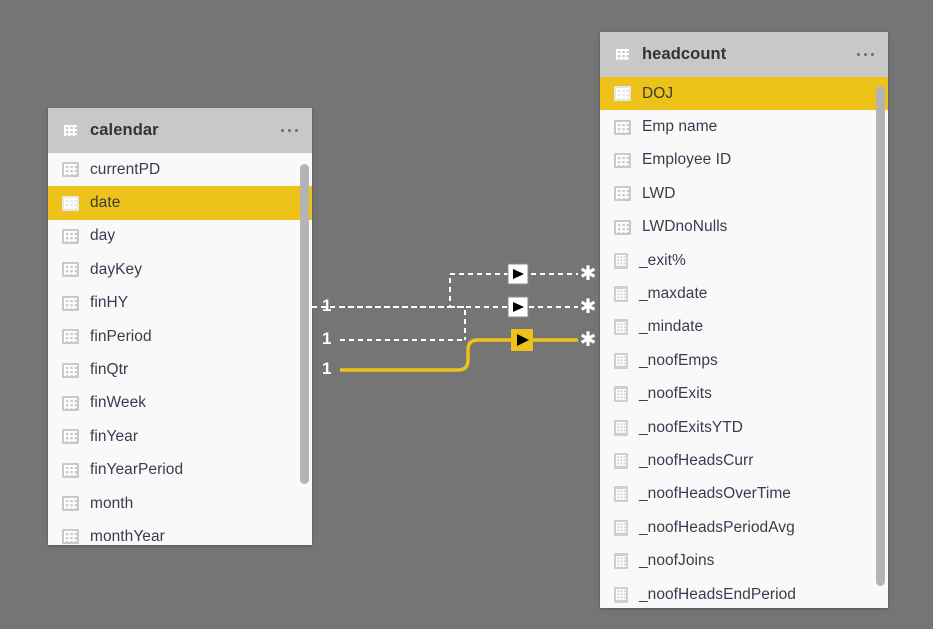 This screenshot has height=629, width=933. I want to click on field-label: finHY, so click(109, 303).